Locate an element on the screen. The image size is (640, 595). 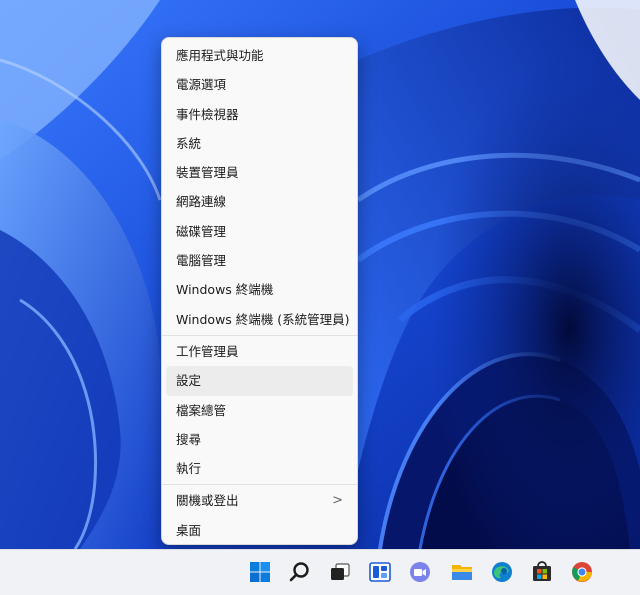
menu-item-task-manager: 工作管理員 is located at coordinates (259, 351).